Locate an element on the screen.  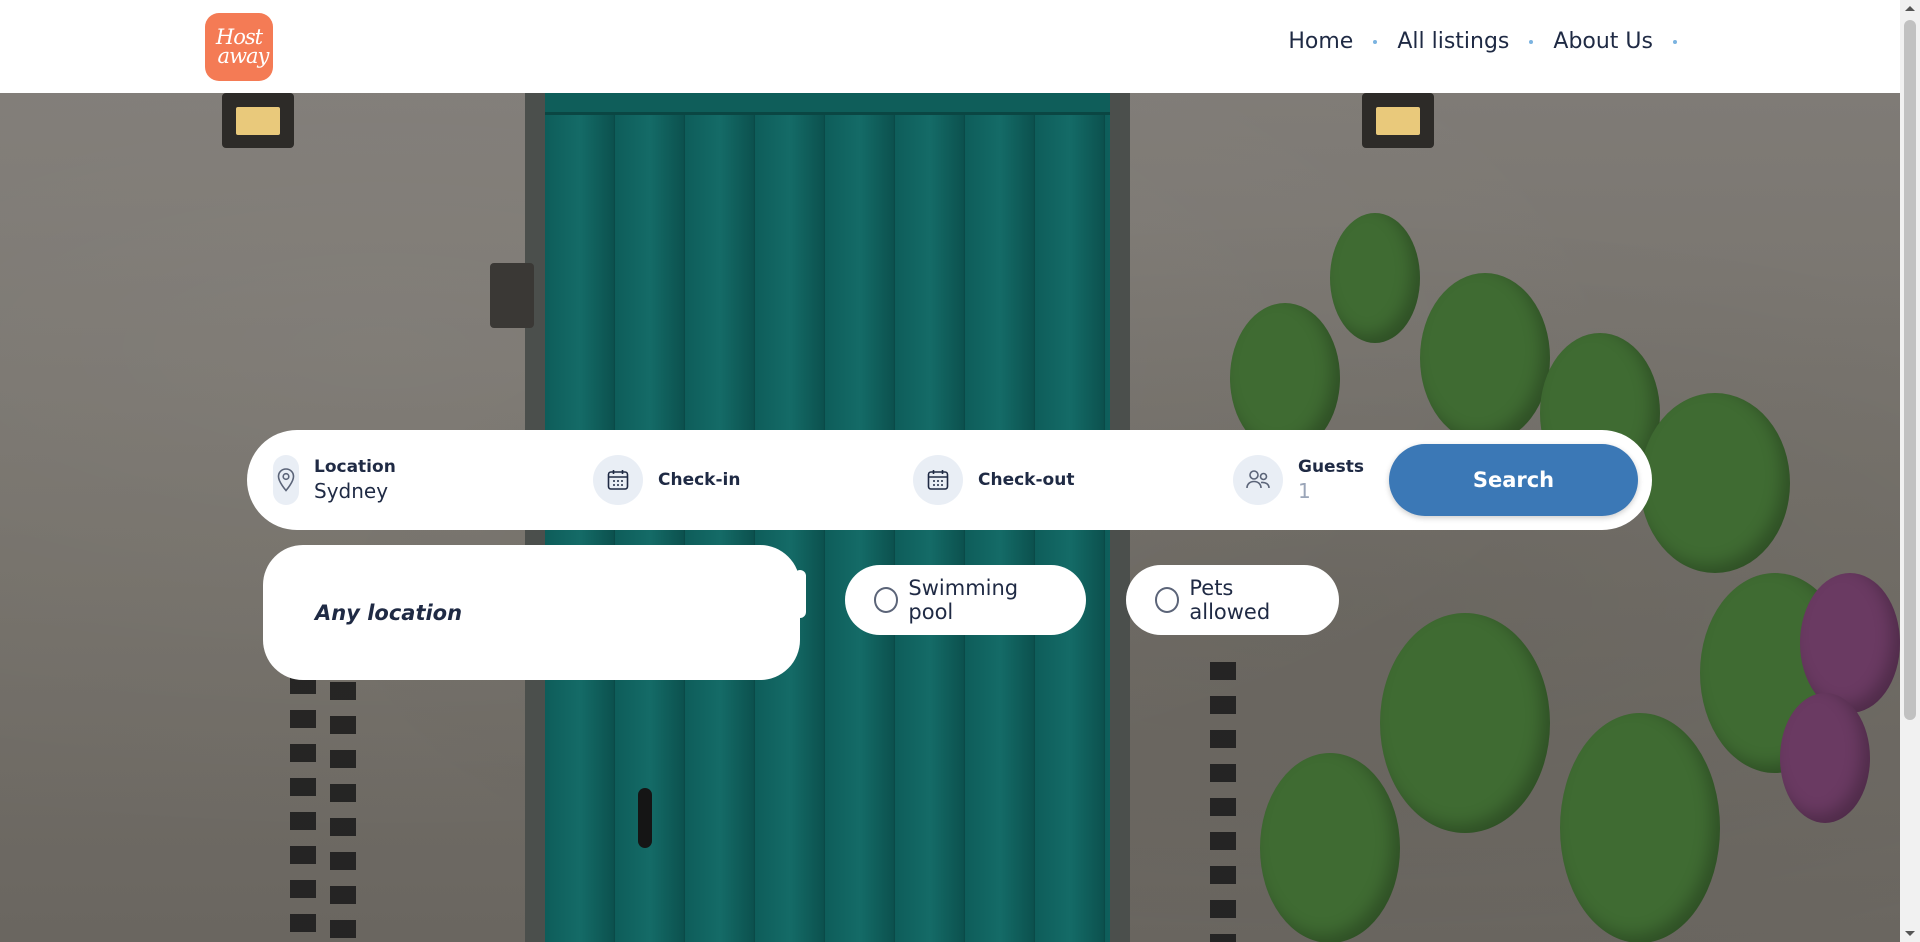
checkout-field: Check-out is located at coordinates (993, 480).